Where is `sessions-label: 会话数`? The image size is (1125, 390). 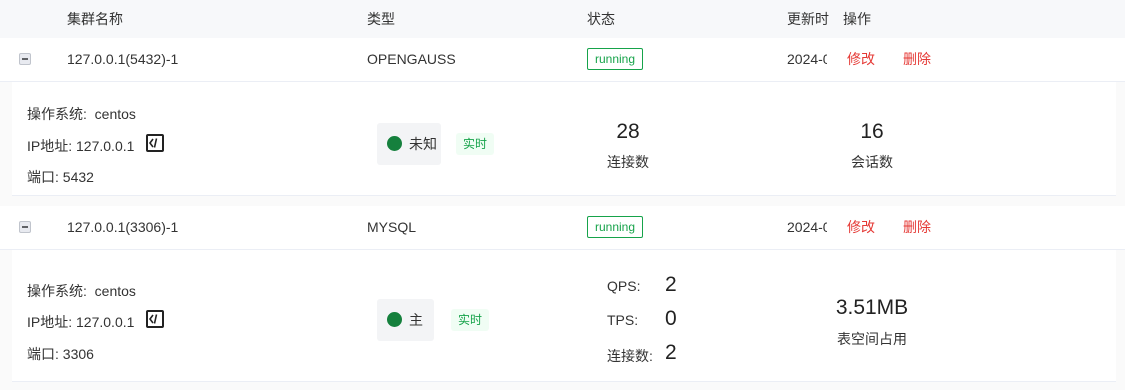
sessions-label: 会话数 is located at coordinates (872, 162).